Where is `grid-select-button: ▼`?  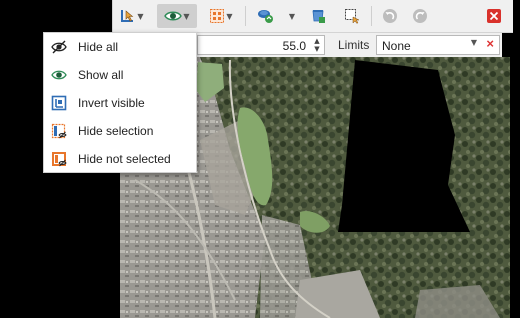 grid-select-button: ▼ is located at coordinates (221, 16).